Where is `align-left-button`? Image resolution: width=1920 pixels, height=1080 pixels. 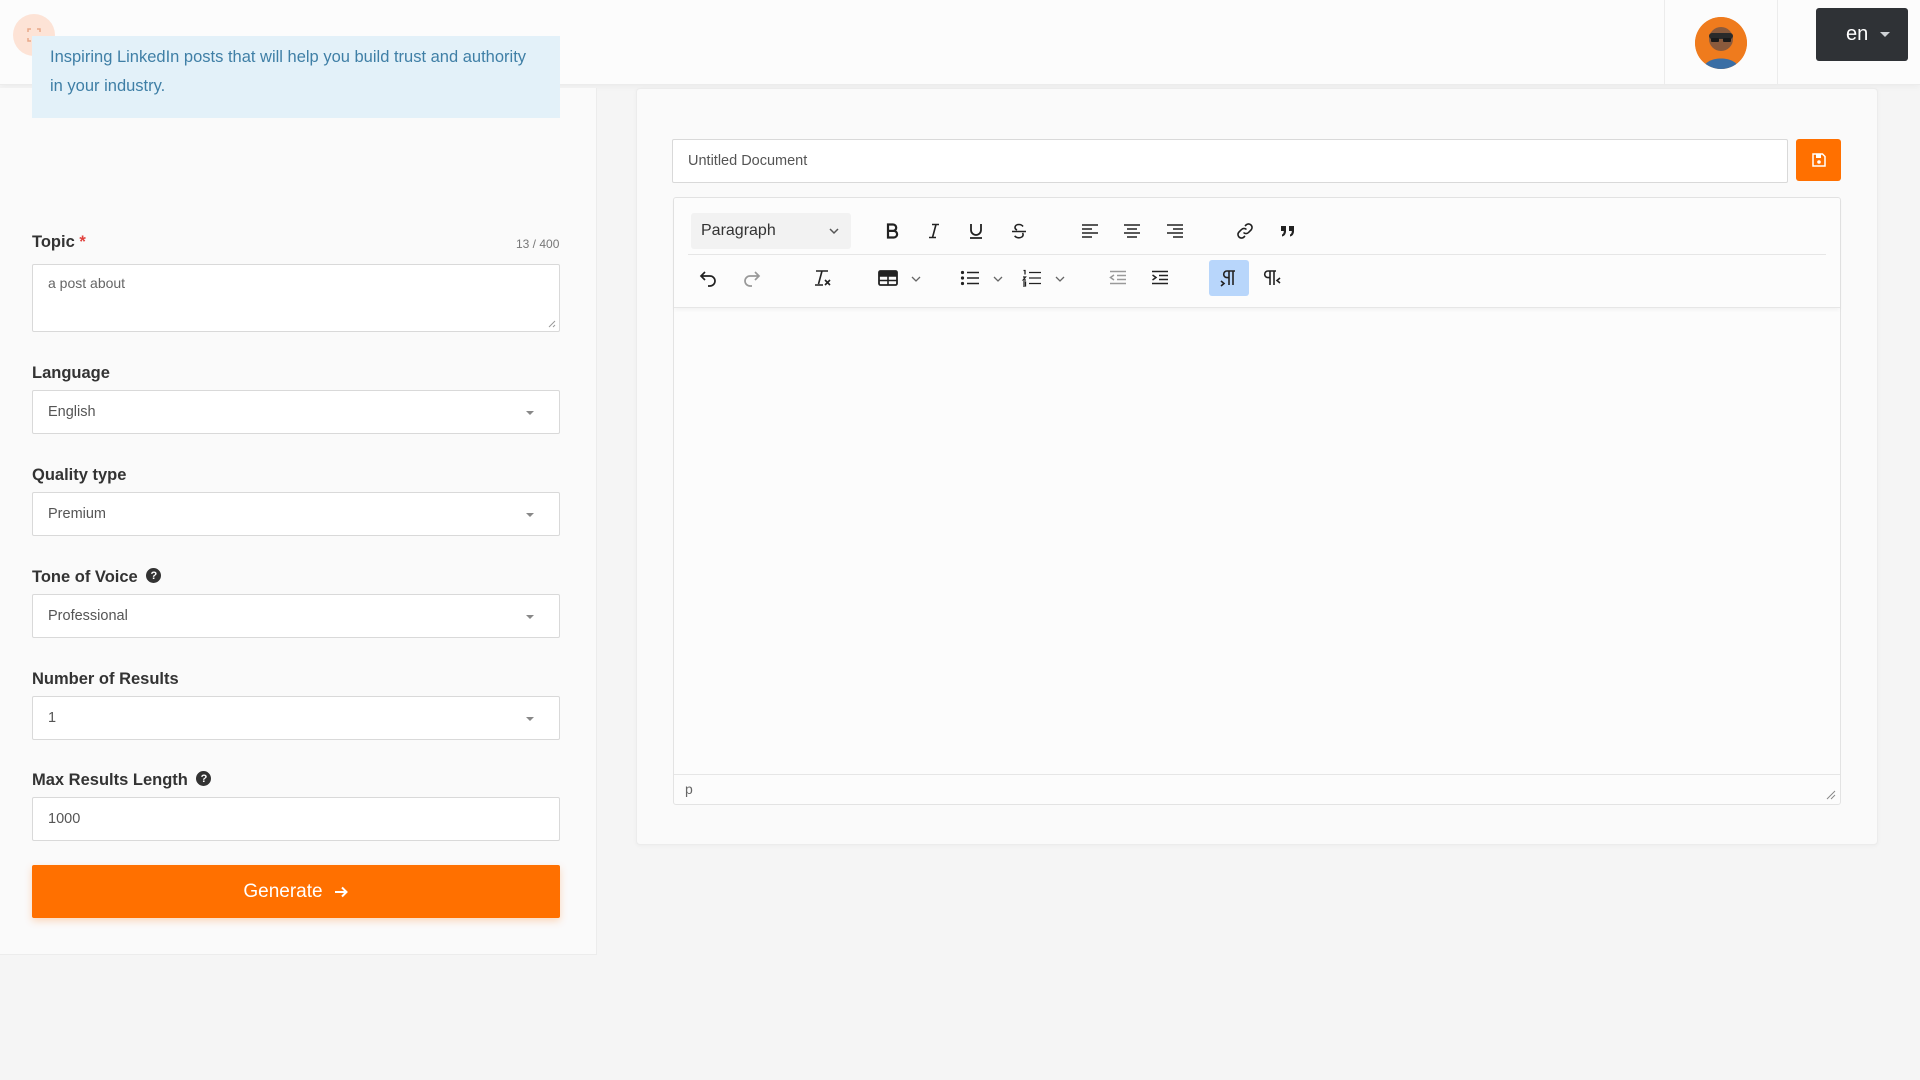 align-left-button is located at coordinates (1090, 231).